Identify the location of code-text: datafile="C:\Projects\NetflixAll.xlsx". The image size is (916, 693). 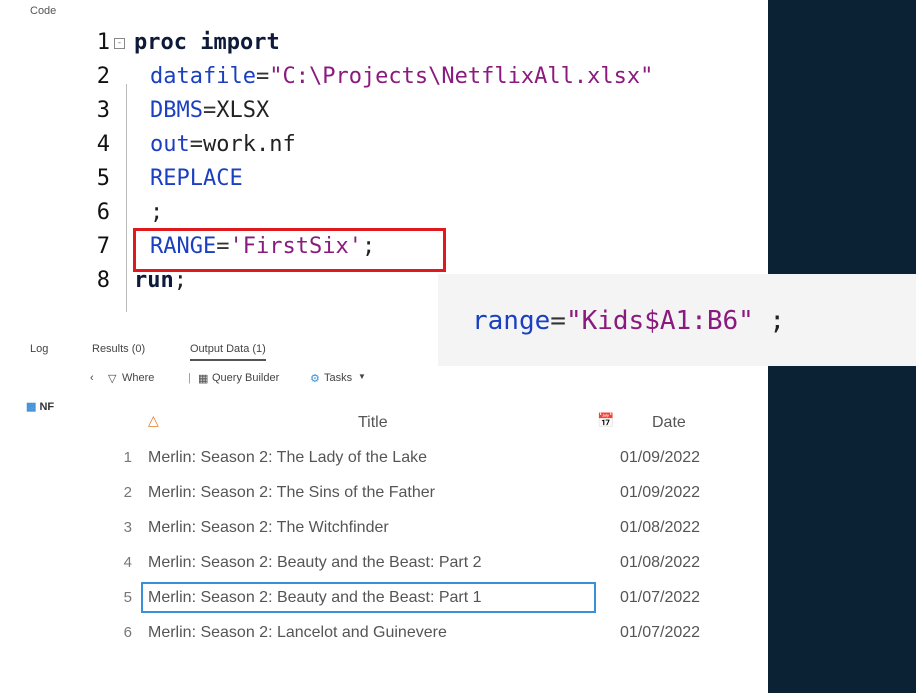
(401, 77).